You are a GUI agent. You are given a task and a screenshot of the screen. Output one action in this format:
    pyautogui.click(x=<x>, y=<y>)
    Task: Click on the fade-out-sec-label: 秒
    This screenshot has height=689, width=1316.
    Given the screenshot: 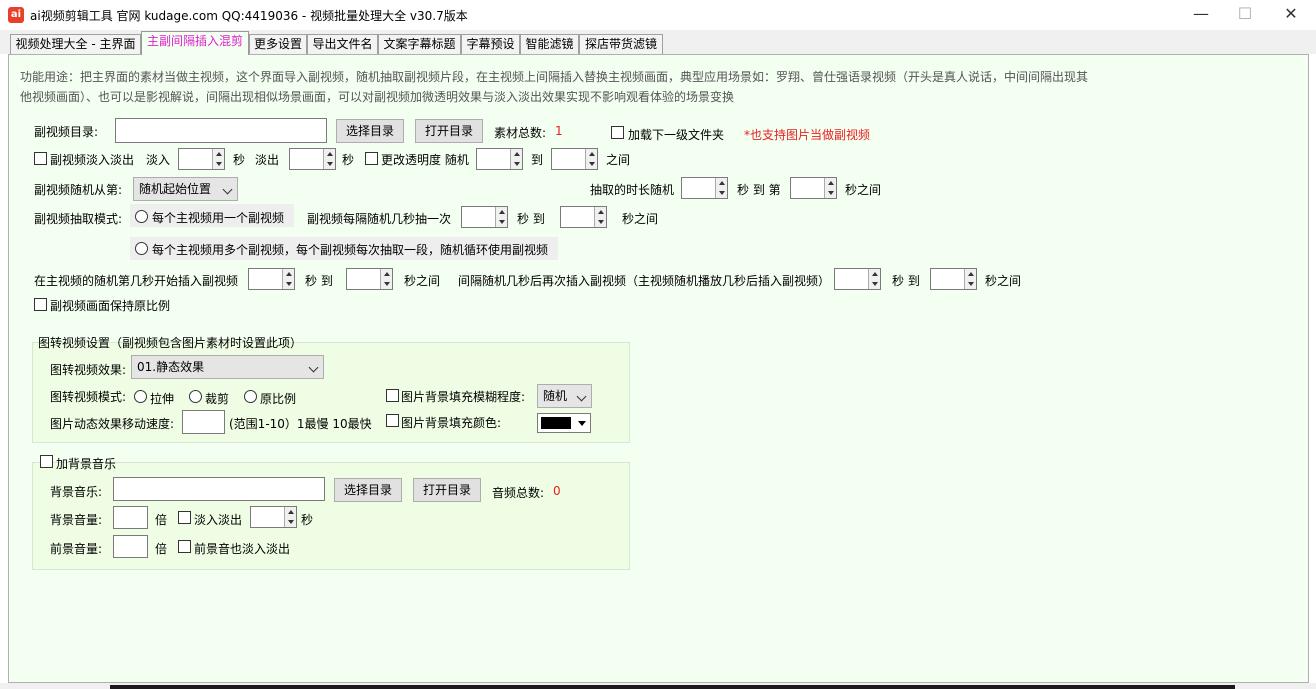 What is the action you would take?
    pyautogui.click(x=348, y=160)
    